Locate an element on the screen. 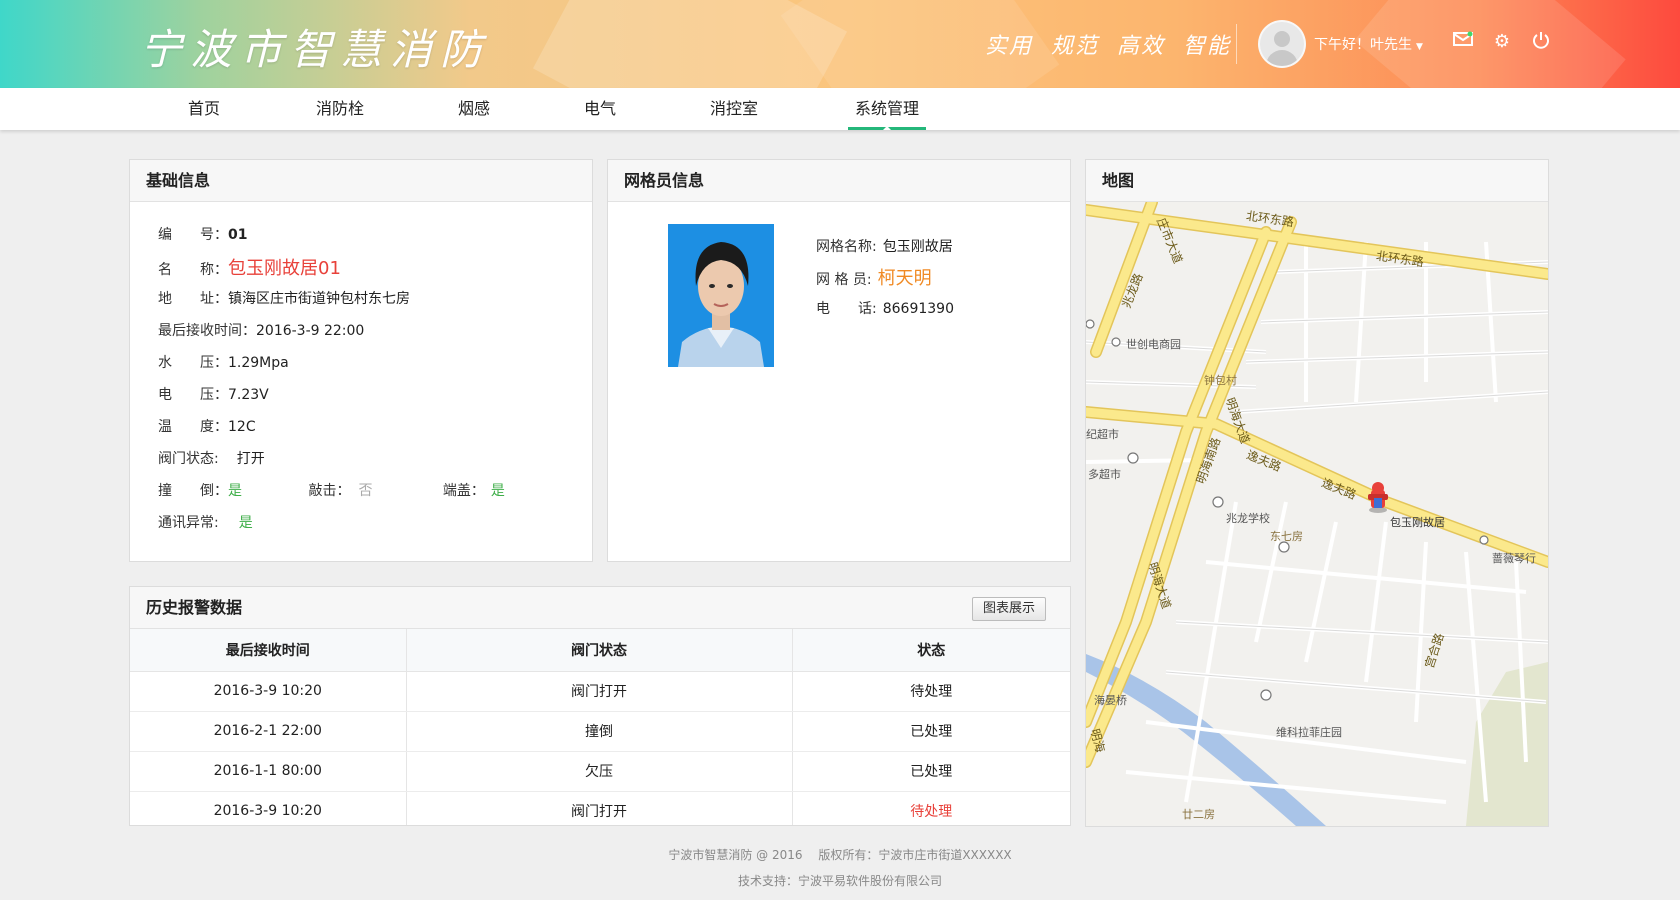  info-label: 温 度： is located at coordinates (193, 427).